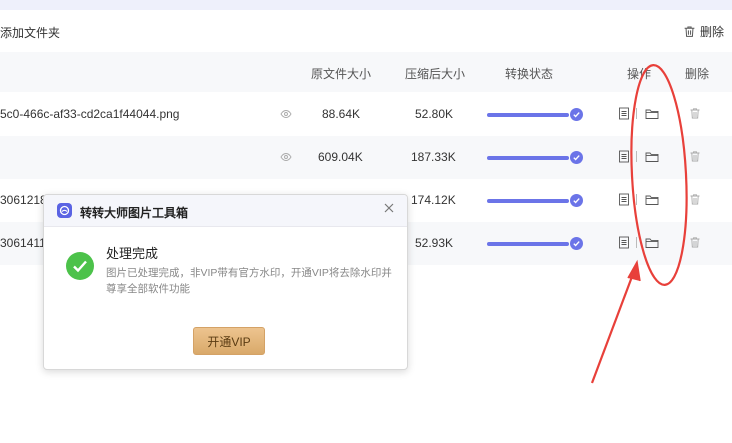 This screenshot has height=443, width=732. I want to click on compressed-size: 174.12K, so click(433, 200).